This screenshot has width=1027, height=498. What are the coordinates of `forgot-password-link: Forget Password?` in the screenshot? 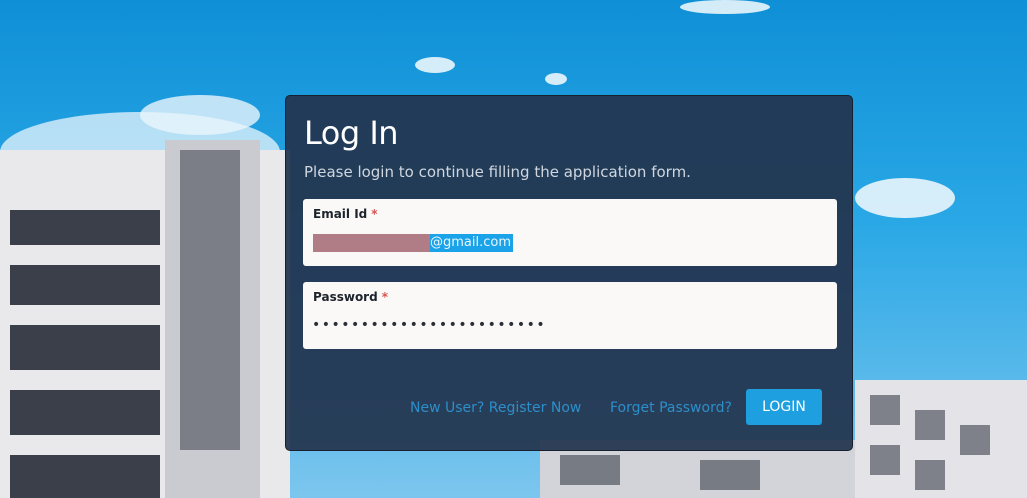 It's located at (671, 408).